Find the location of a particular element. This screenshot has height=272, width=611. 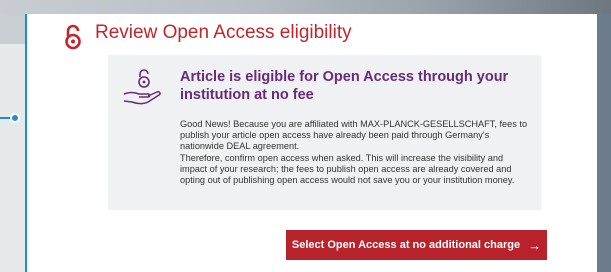

background-left-strip is located at coordinates (12, 29).